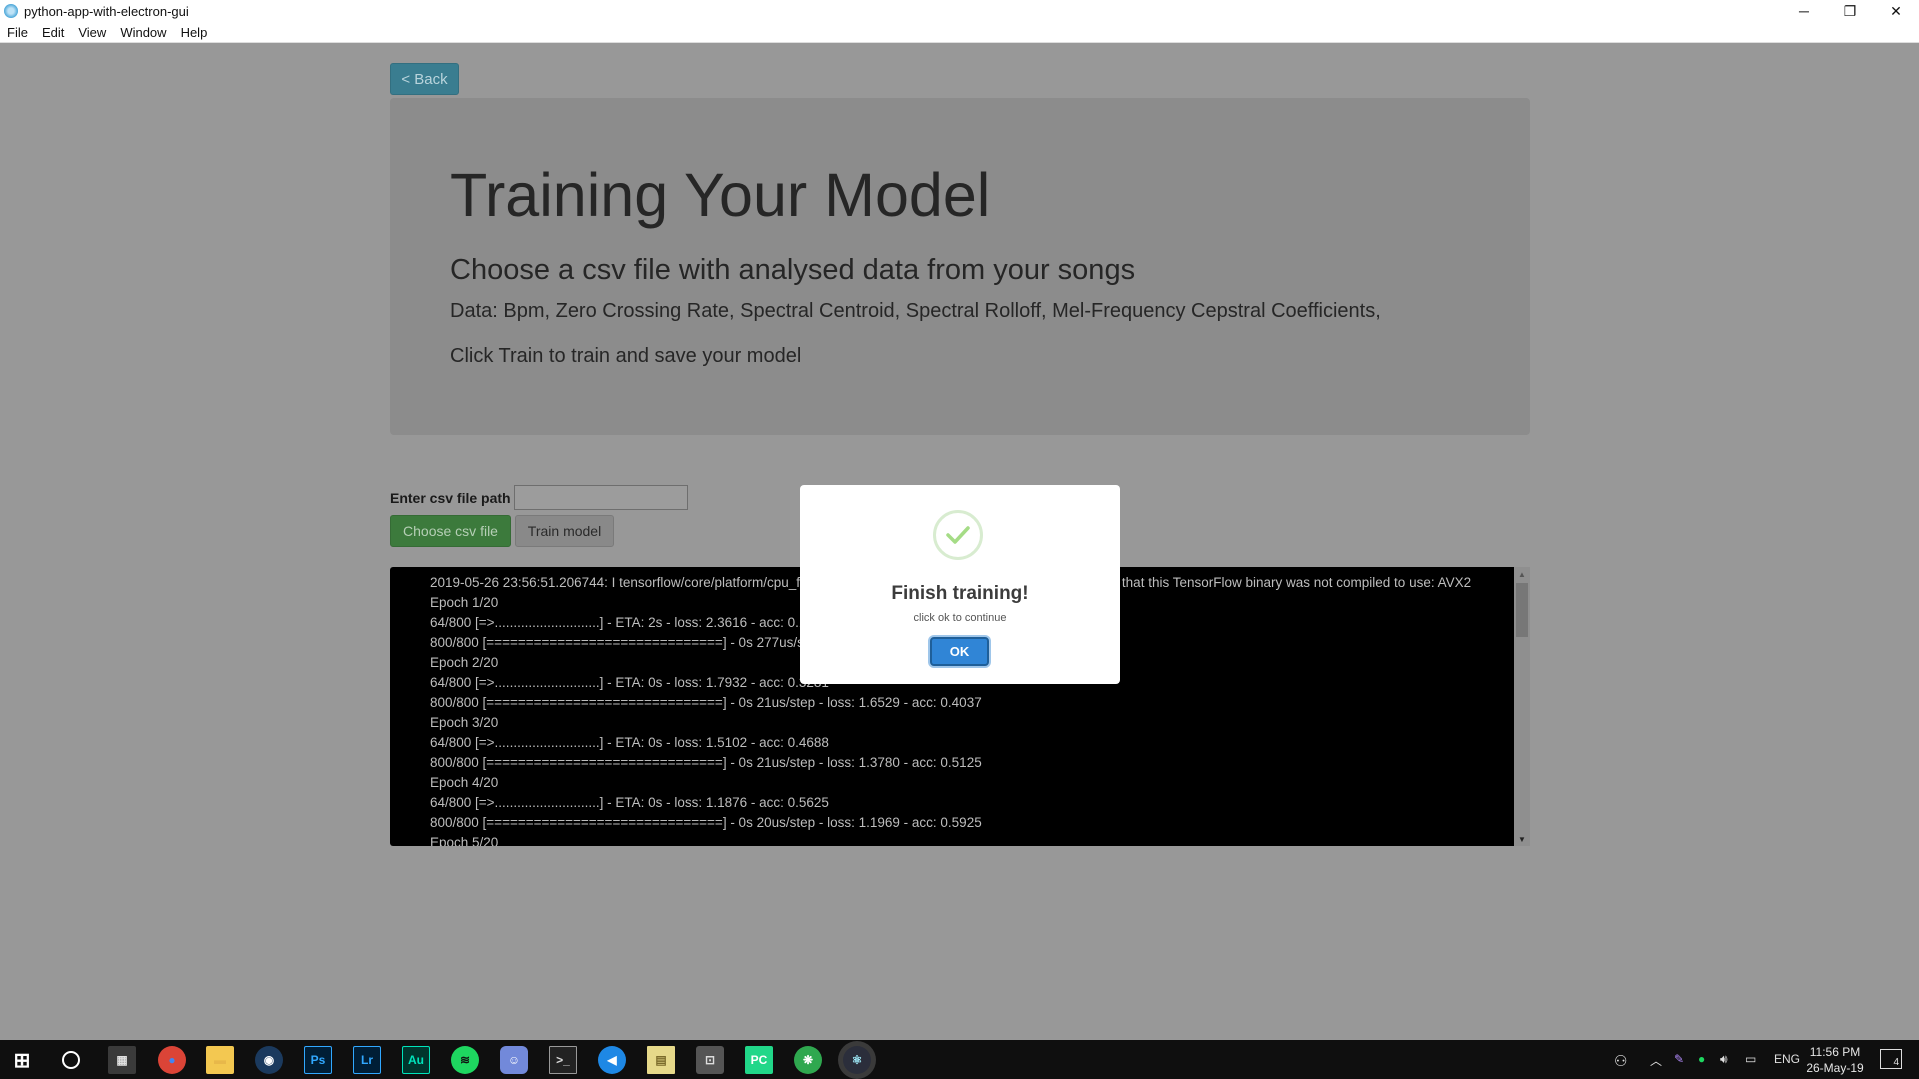 The width and height of the screenshot is (1919, 1079). Describe the element at coordinates (194, 32) in the screenshot. I see `menu-help: Help` at that location.